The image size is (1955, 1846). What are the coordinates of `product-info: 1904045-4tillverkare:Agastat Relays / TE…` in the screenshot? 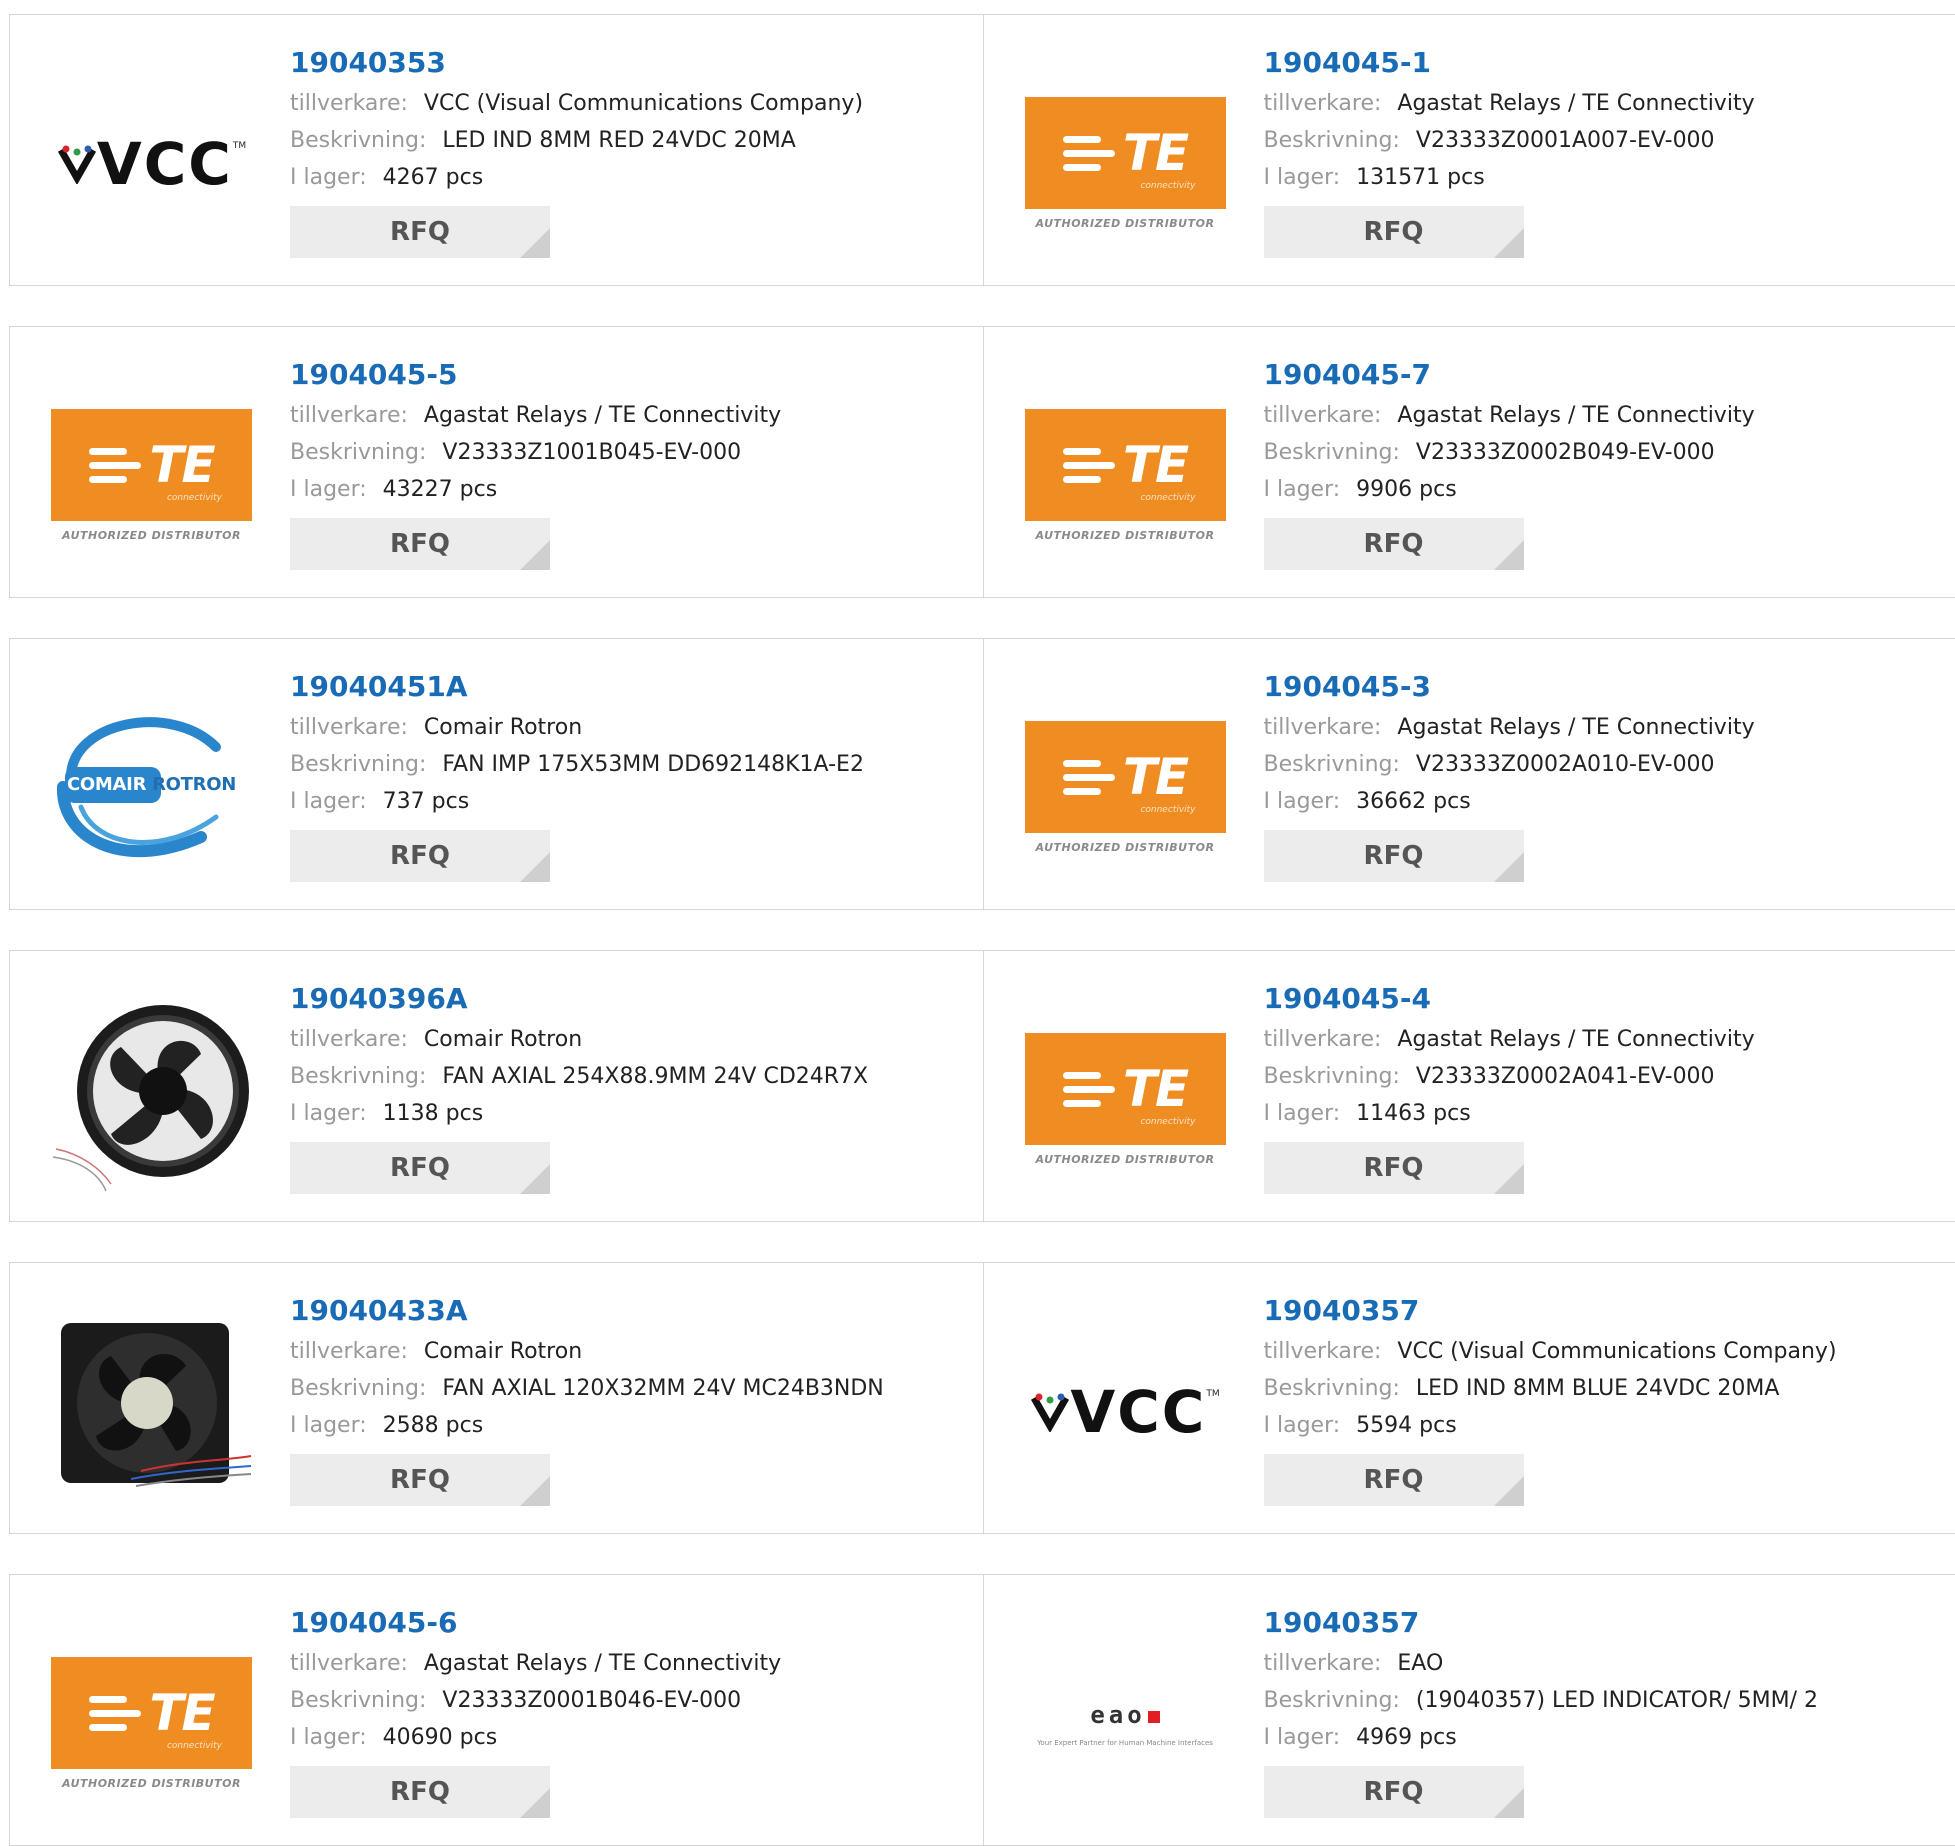 It's located at (1609, 1087).